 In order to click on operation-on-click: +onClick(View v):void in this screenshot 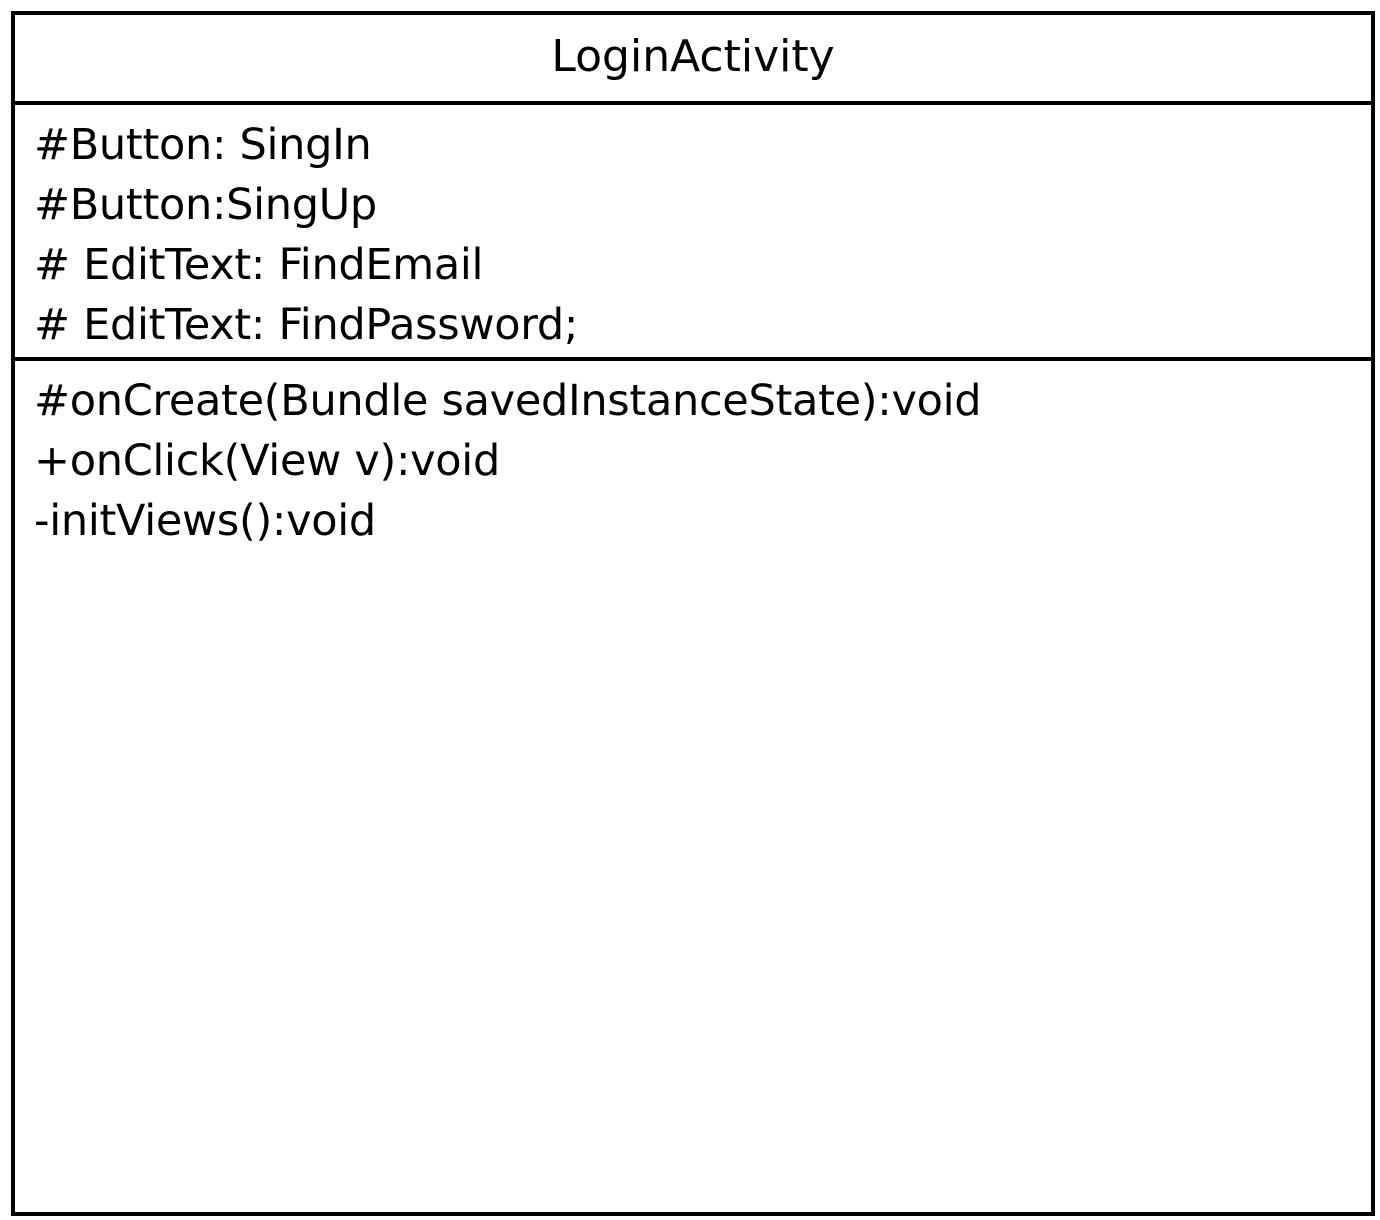, I will do `click(267, 461)`.